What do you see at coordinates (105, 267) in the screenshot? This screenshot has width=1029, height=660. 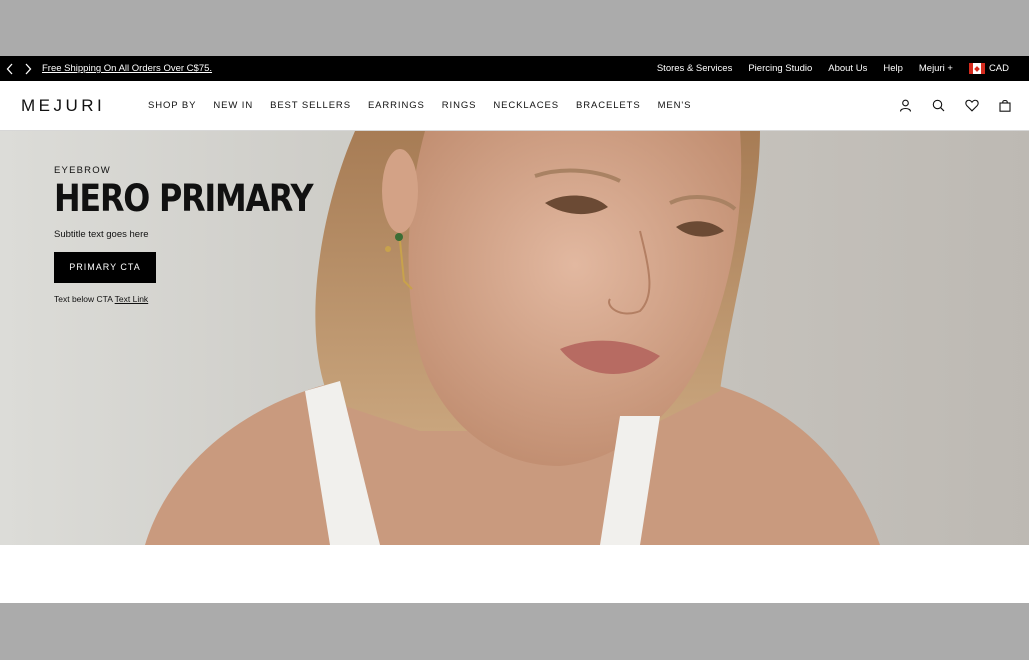 I see `primary-cta-button: PRIMARY CTA` at bounding box center [105, 267].